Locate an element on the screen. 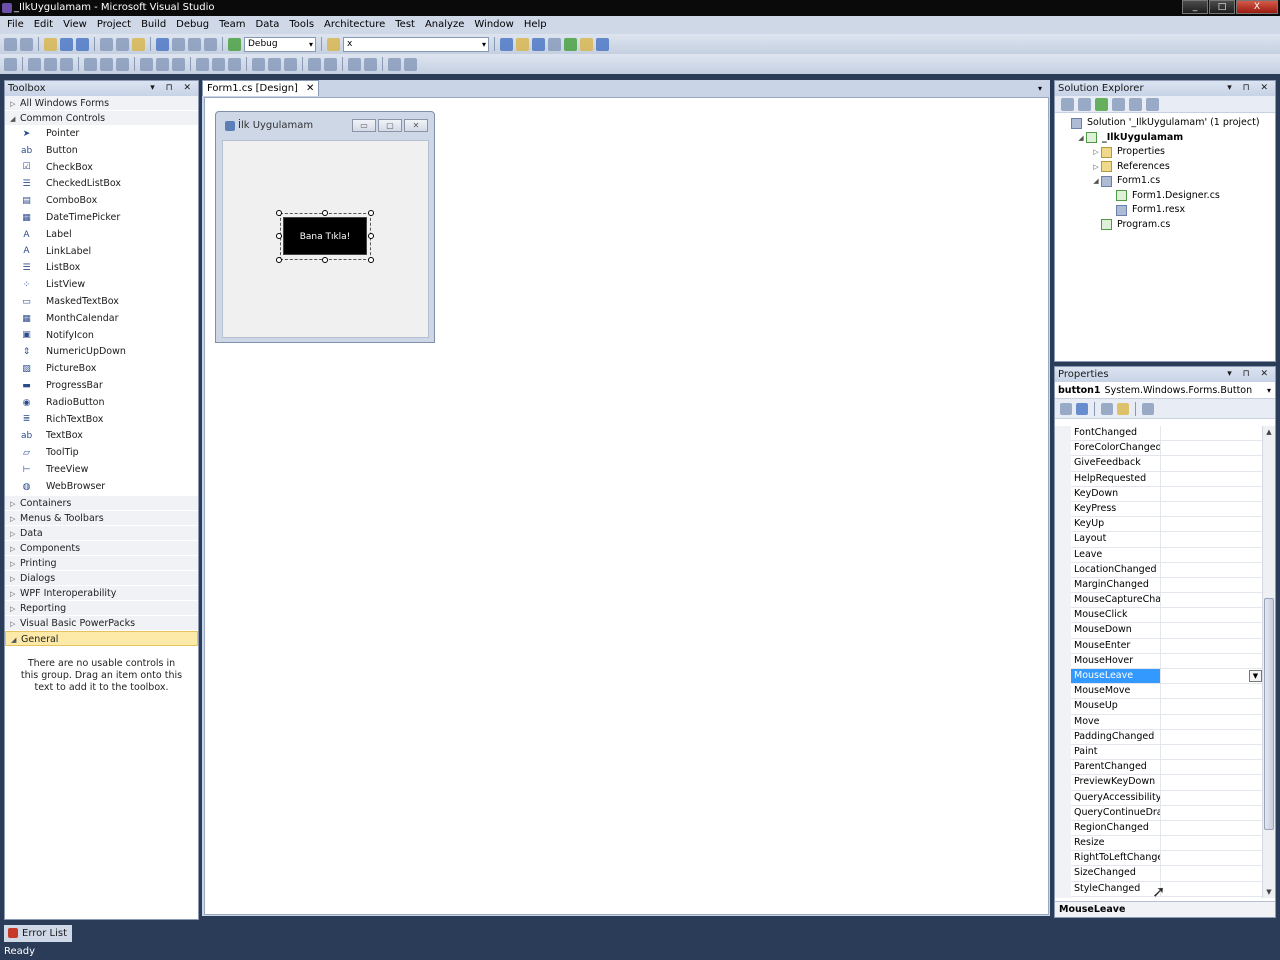 This screenshot has height=960, width=1280. alphabetical-icon is located at coordinates (1082, 408).